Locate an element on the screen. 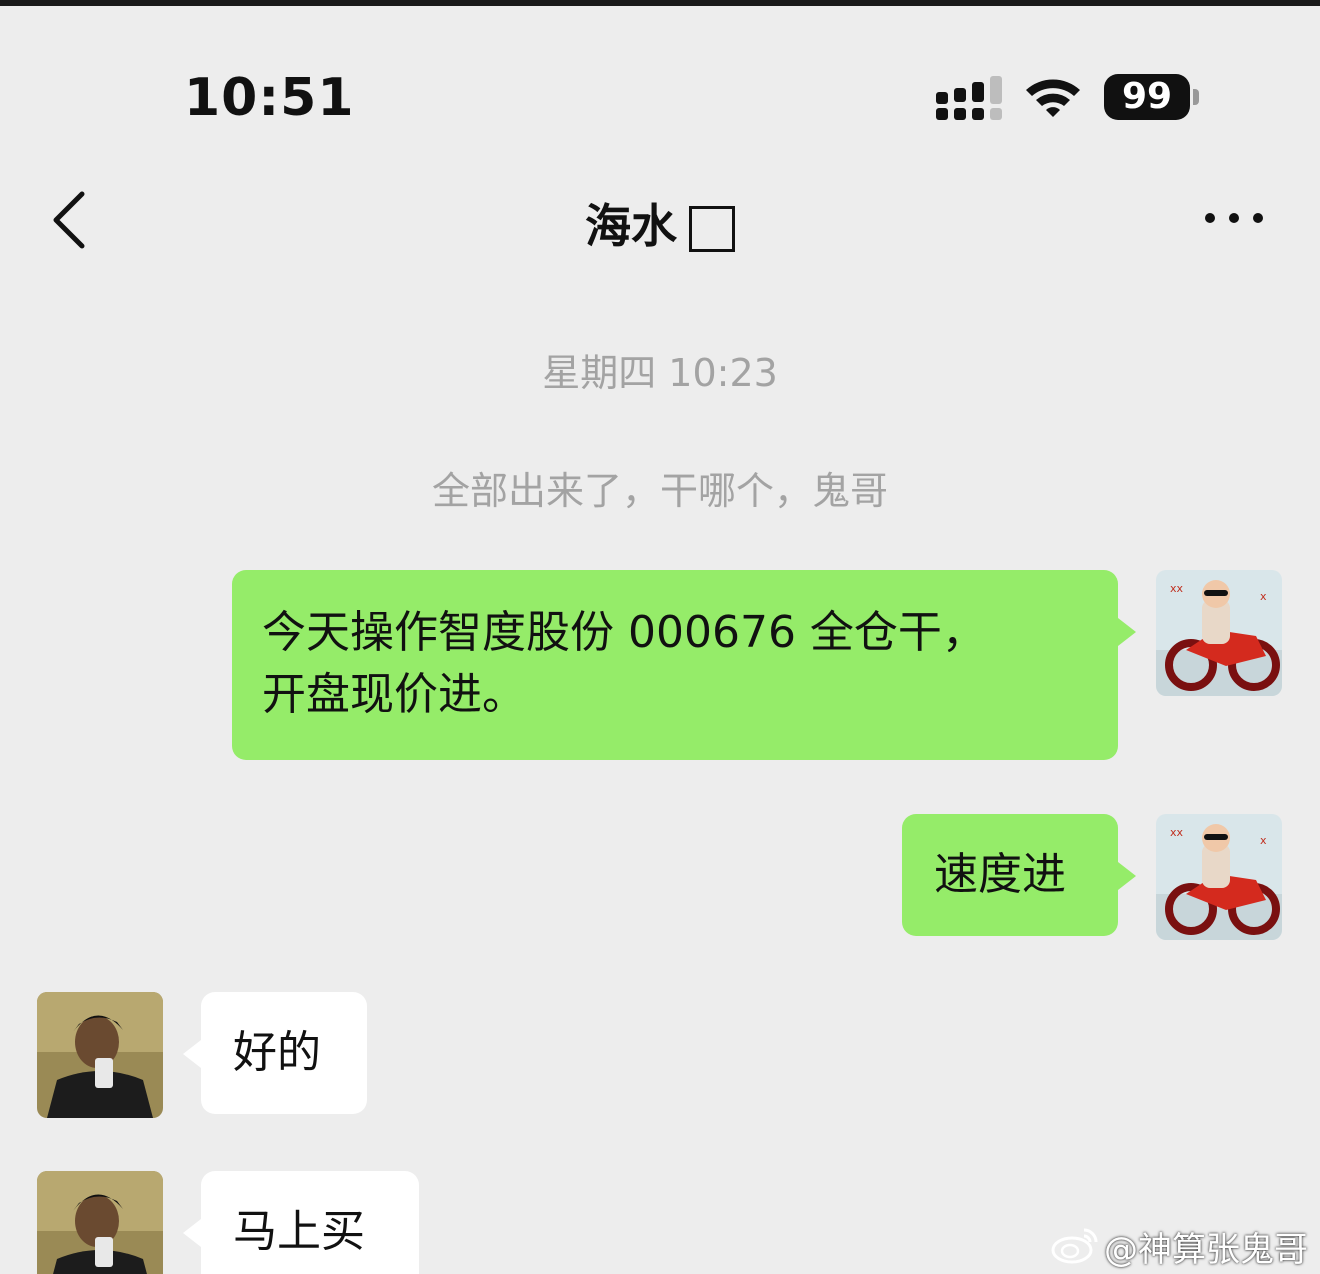 Image resolution: width=1320 pixels, height=1274 pixels. message-text: 马上买 is located at coordinates (299, 1231).